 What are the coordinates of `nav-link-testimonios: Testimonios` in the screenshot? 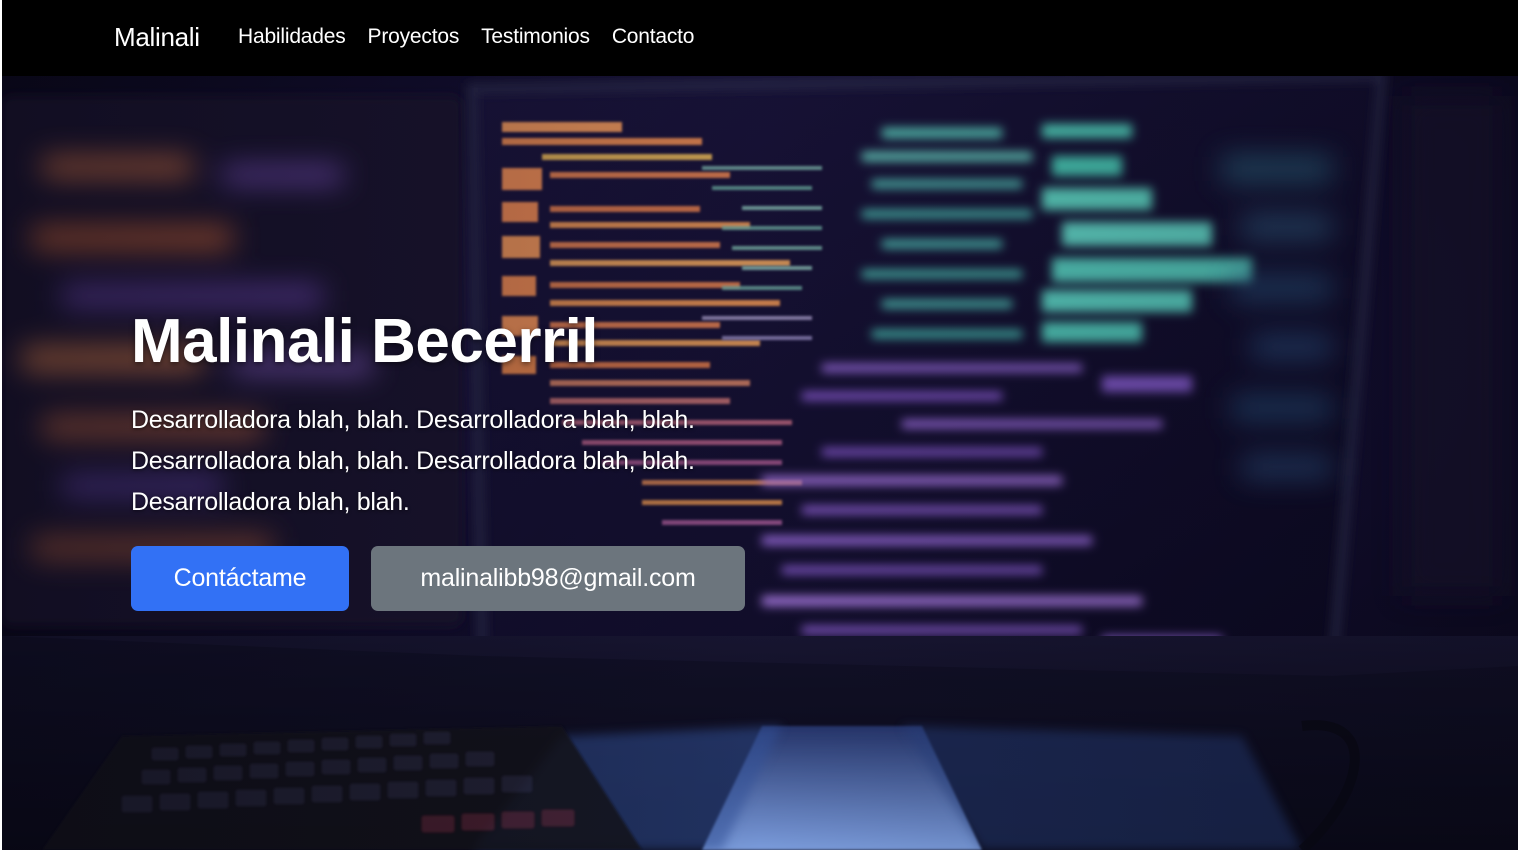 It's located at (535, 37).